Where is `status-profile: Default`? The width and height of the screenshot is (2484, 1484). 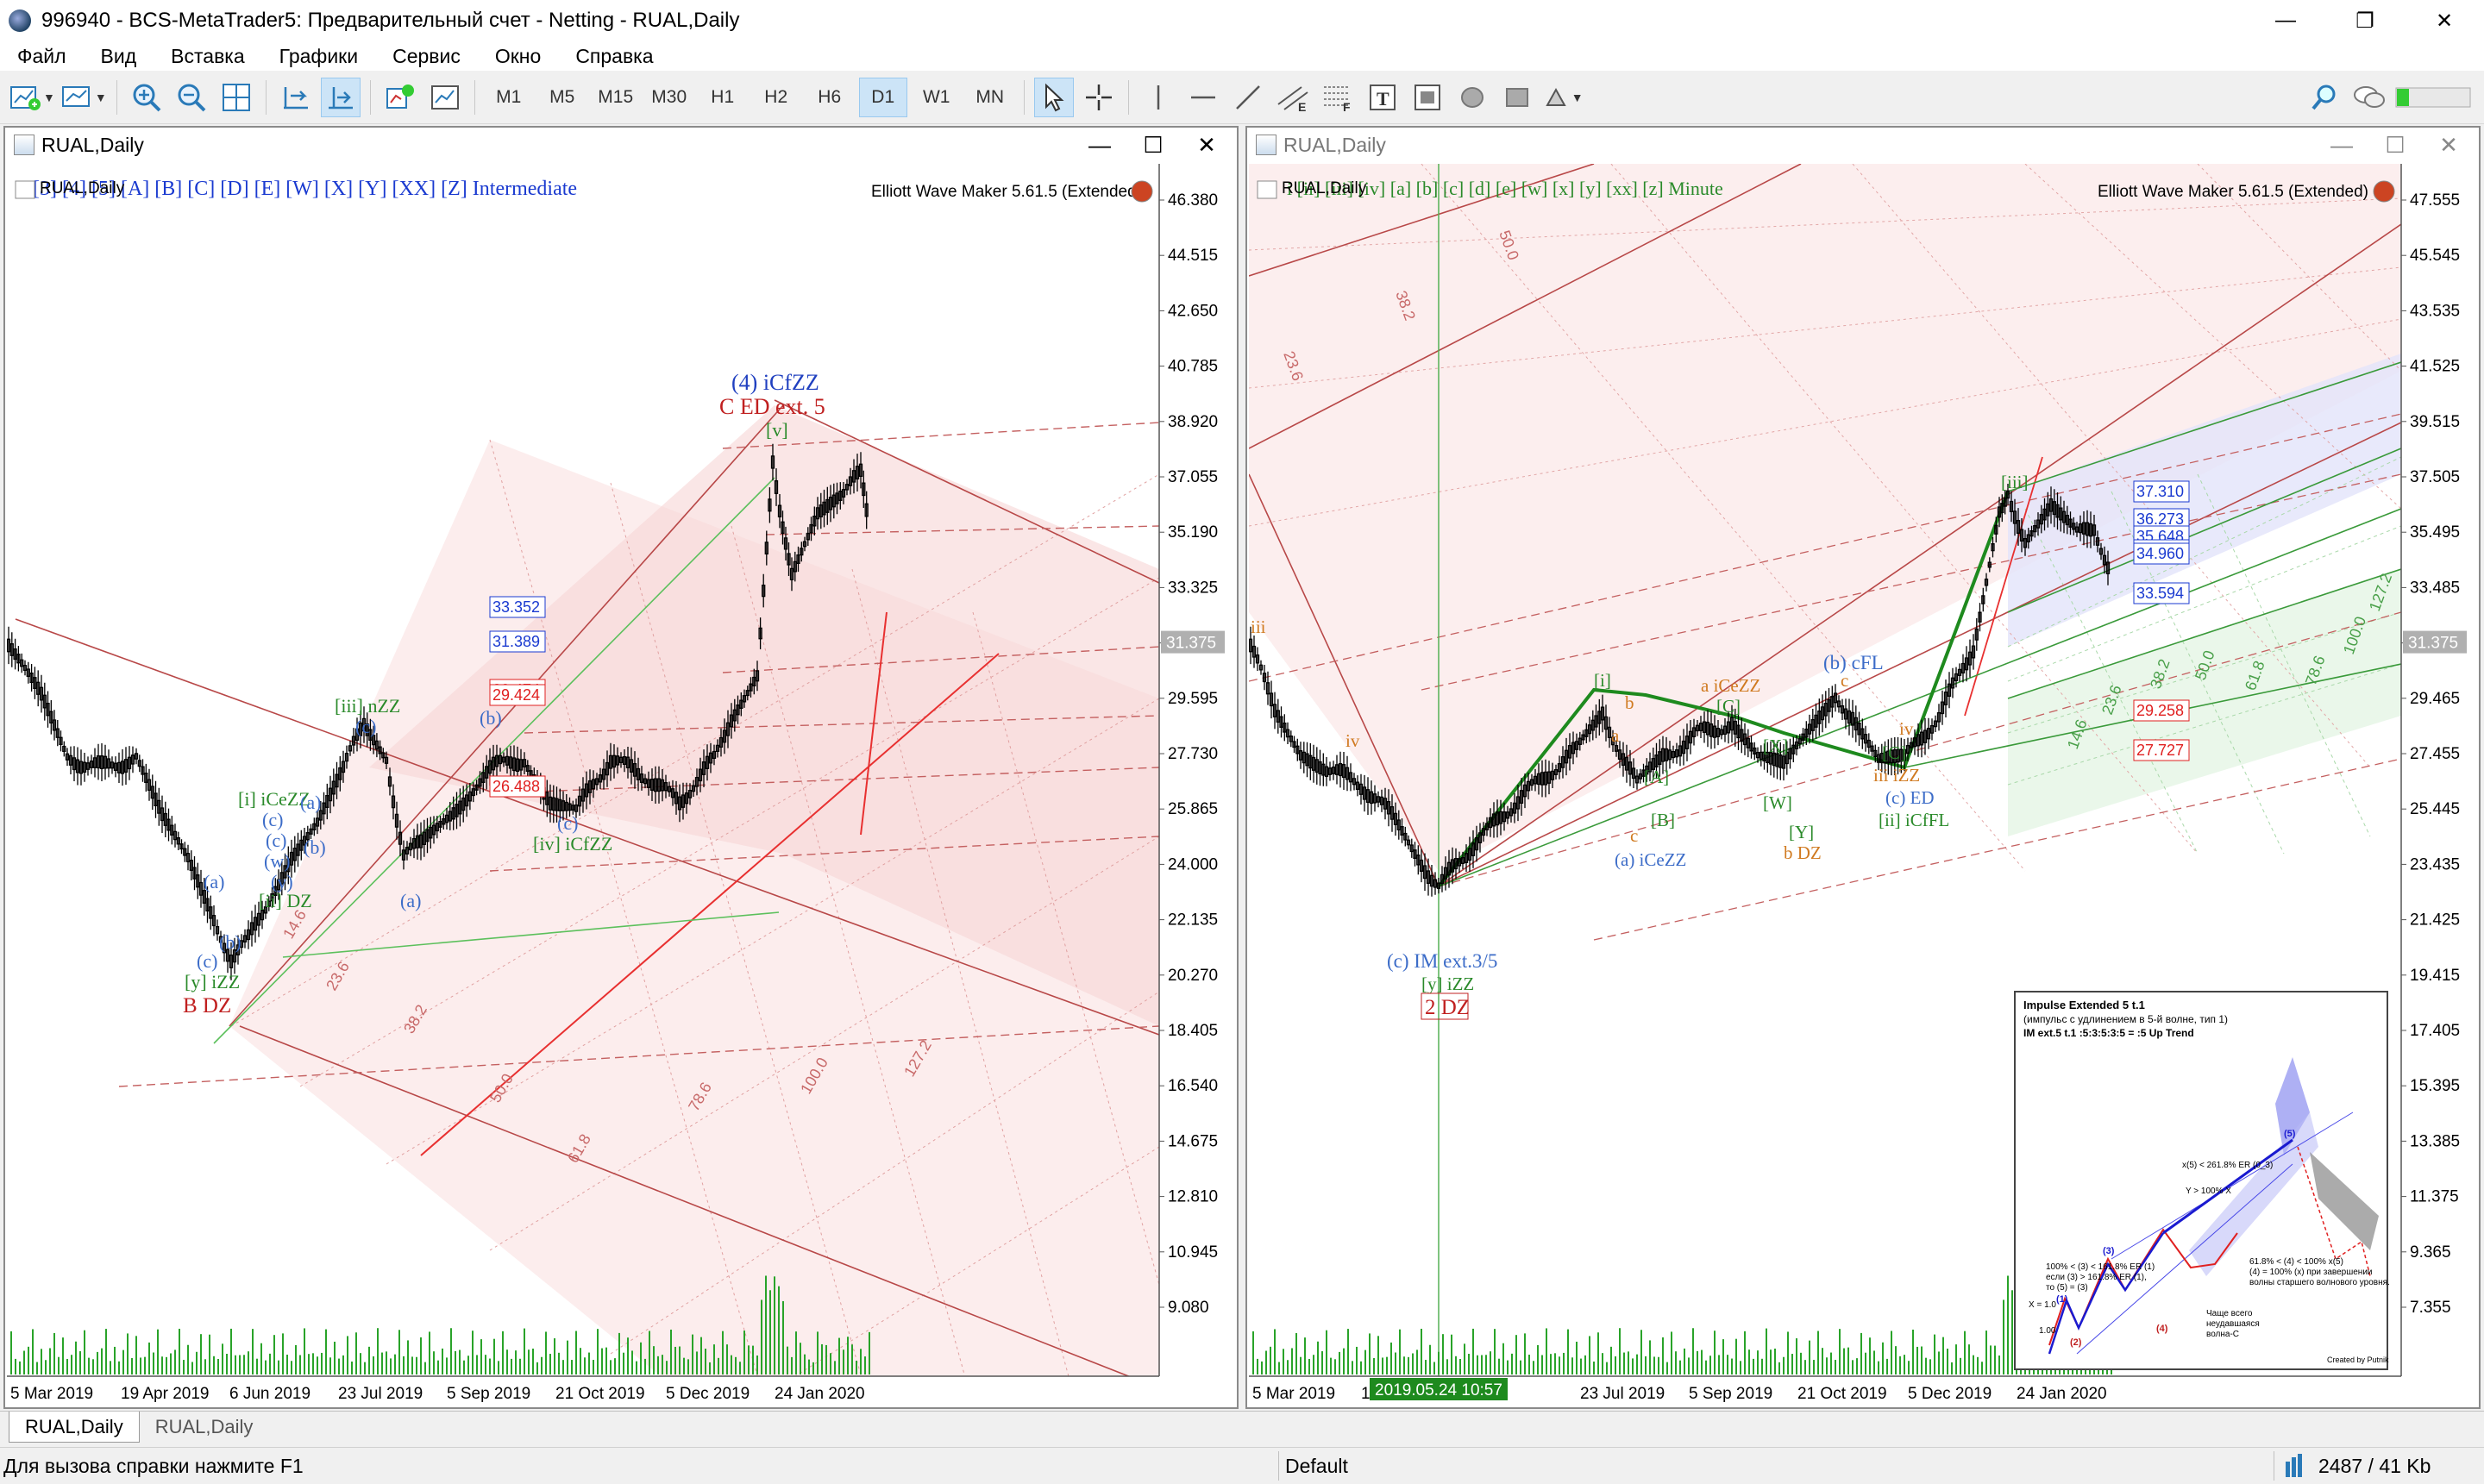 status-profile: Default is located at coordinates (1317, 1466).